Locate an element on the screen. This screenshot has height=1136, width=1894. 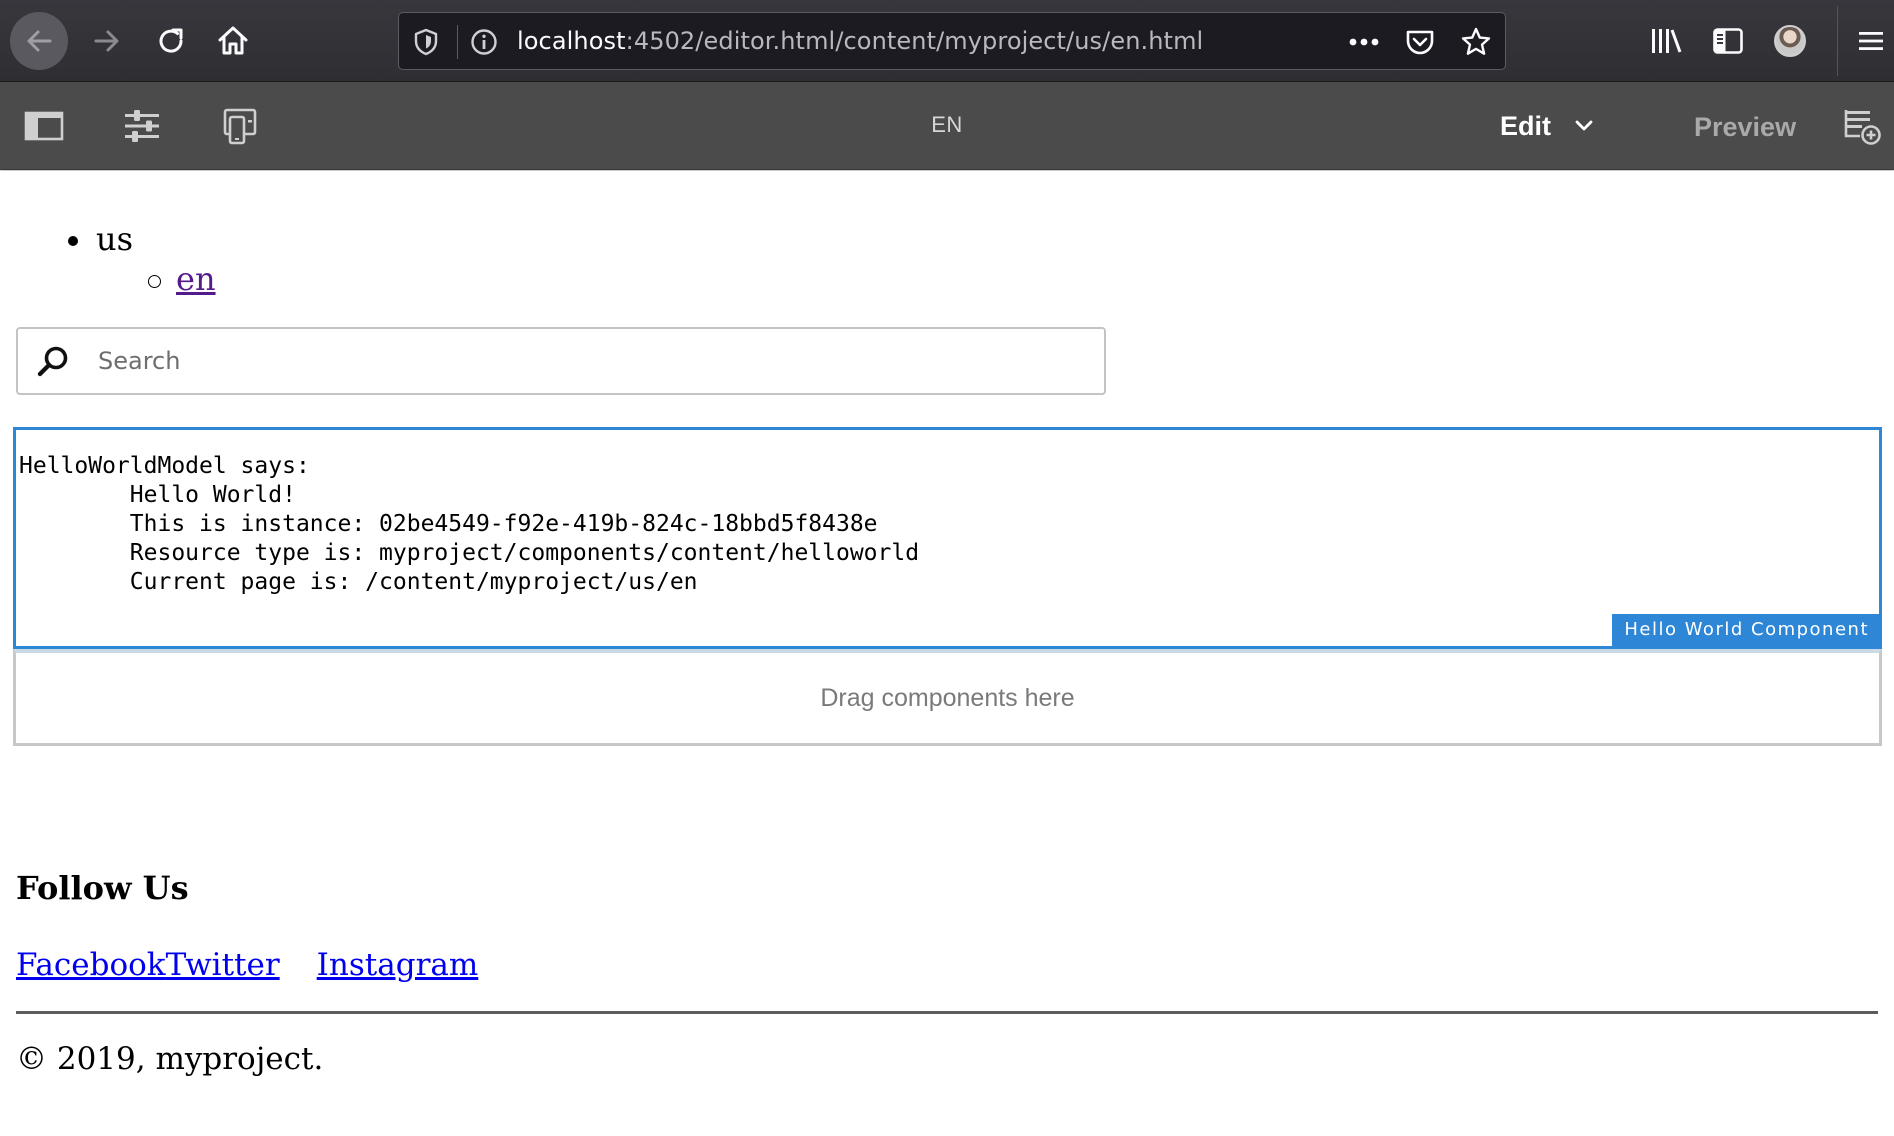
reload-icon is located at coordinates (171, 40).